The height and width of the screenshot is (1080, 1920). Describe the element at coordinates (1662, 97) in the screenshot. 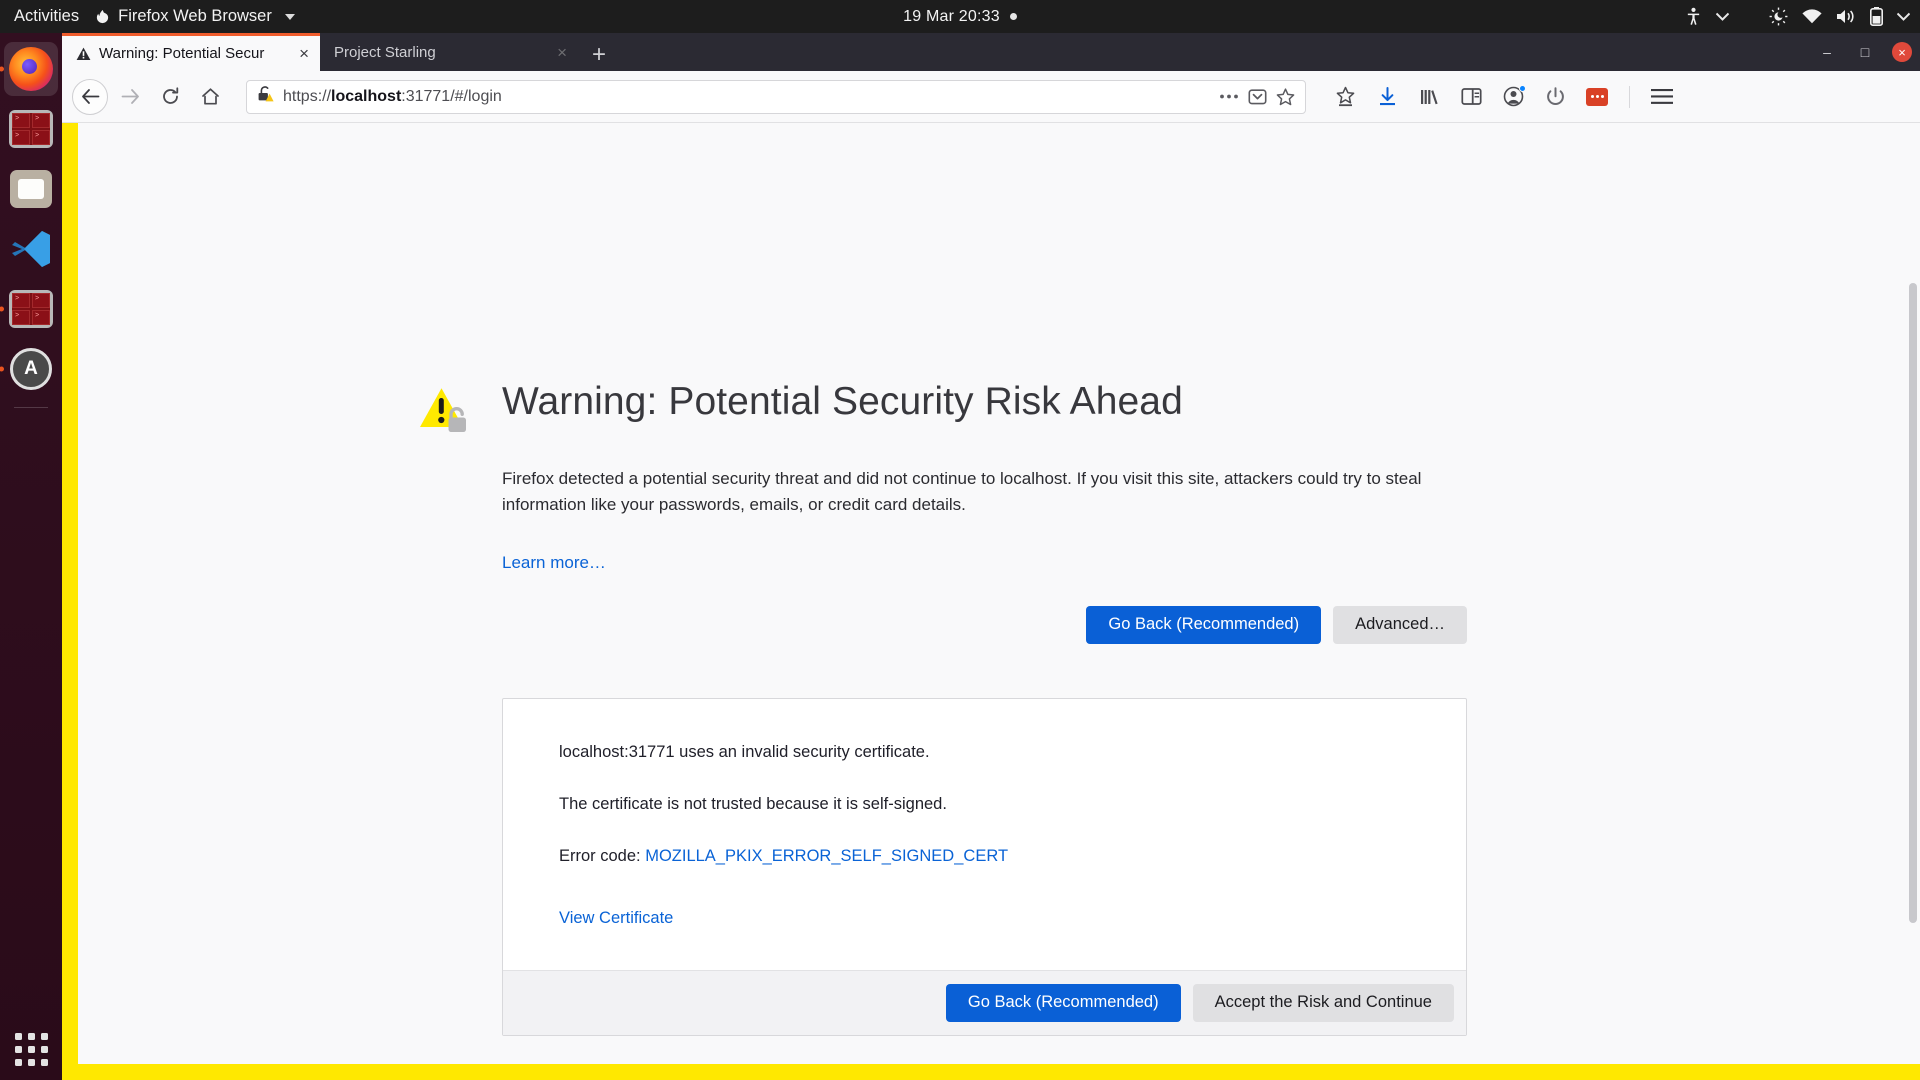

I see `hamburger-menu-icon` at that location.